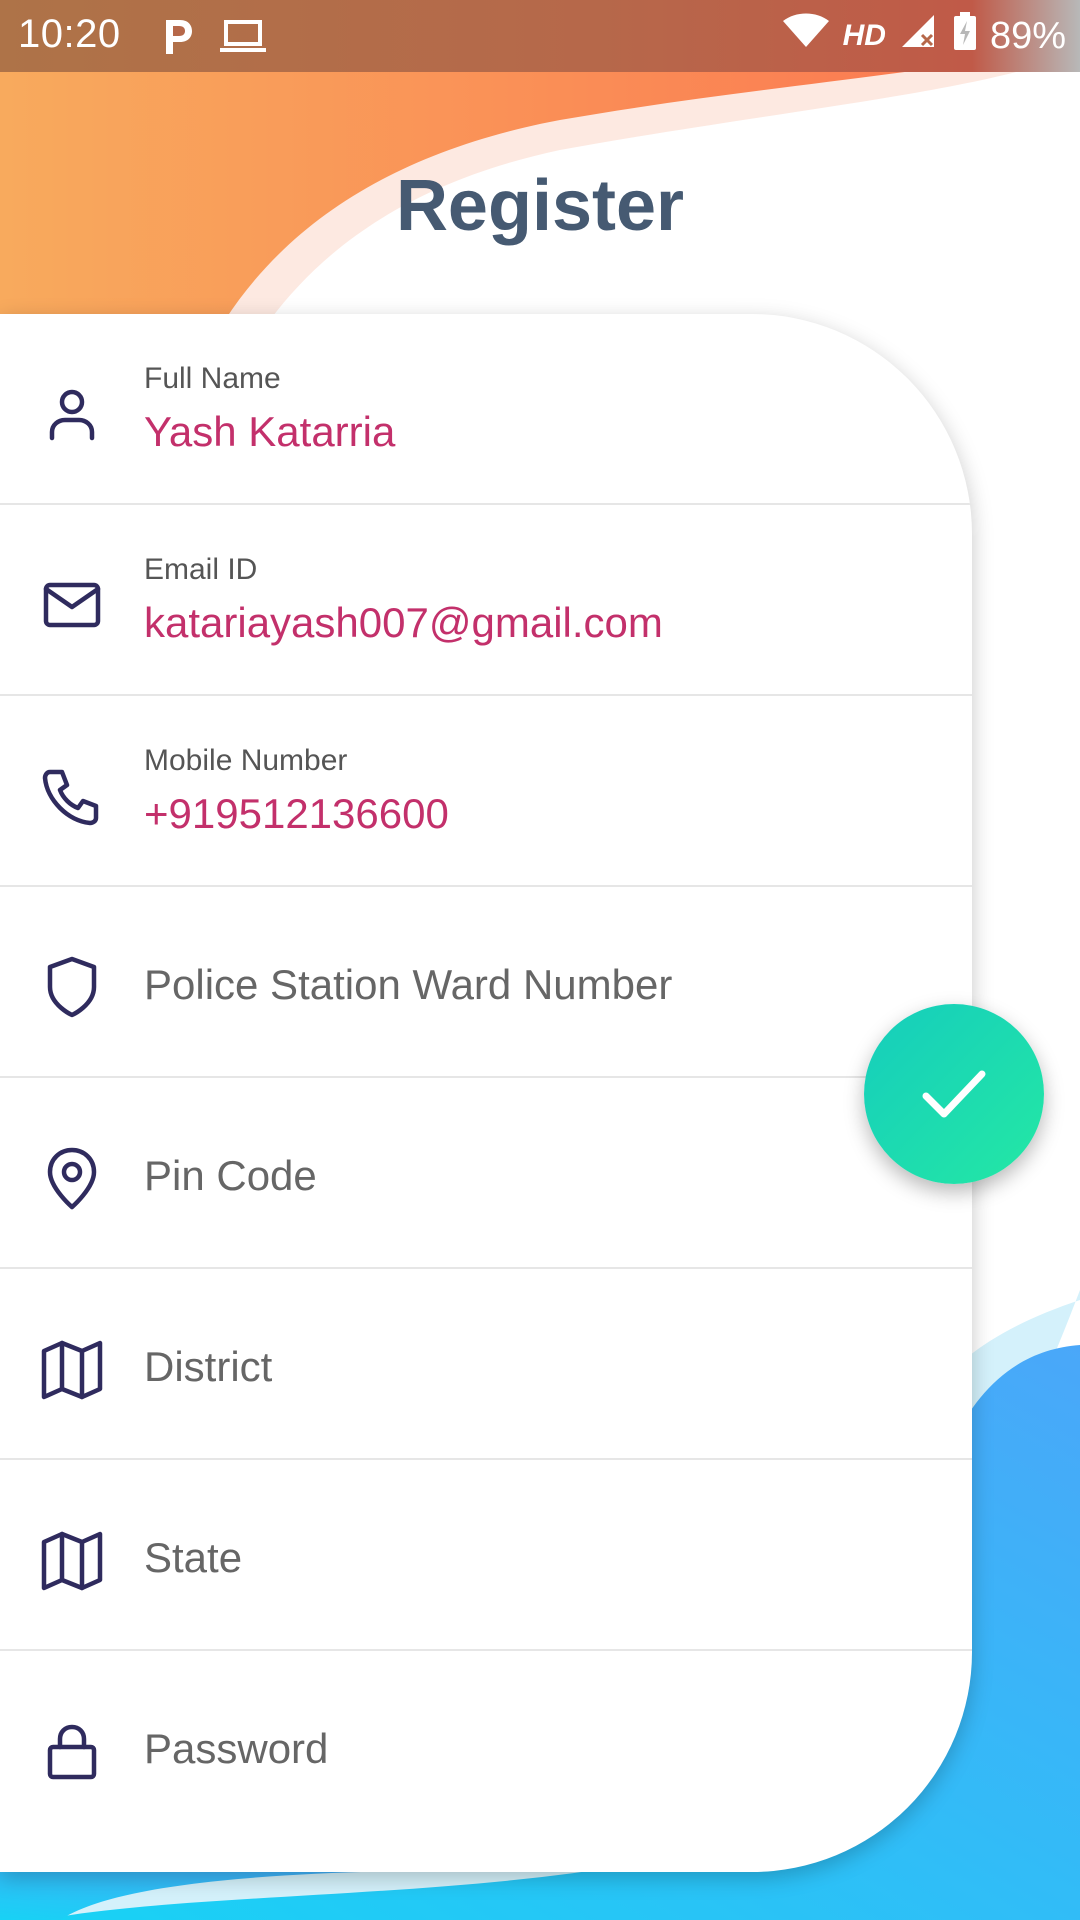 The width and height of the screenshot is (1080, 1920). I want to click on password-field: Password, so click(486, 1746).